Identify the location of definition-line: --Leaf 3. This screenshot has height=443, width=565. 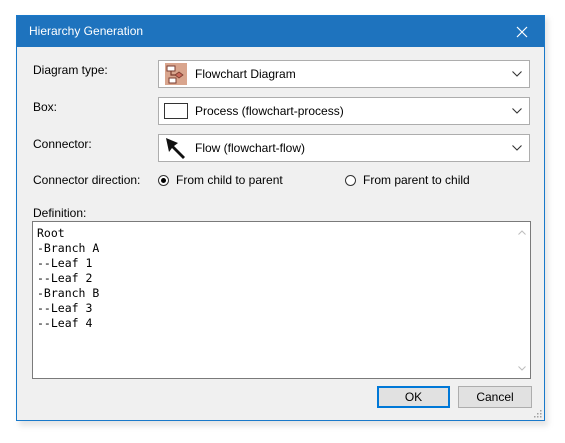
(65, 308).